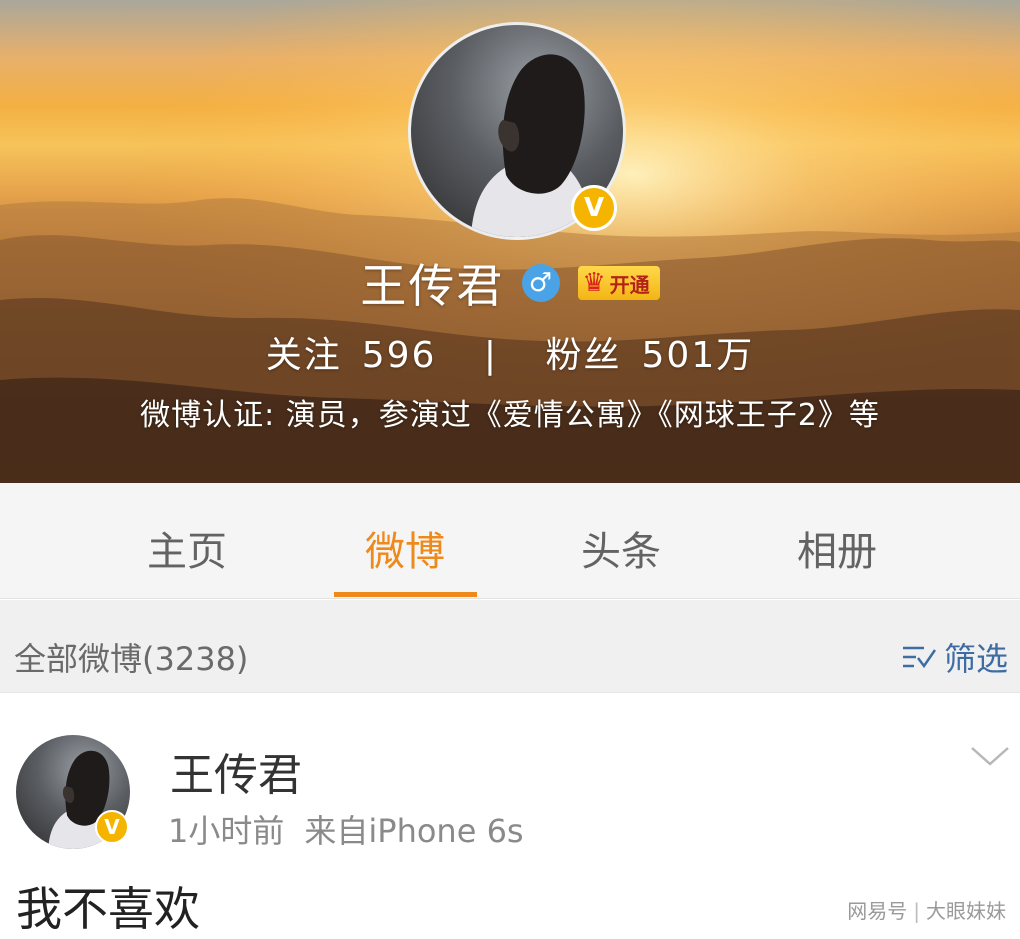 The height and width of the screenshot is (939, 1020). Describe the element at coordinates (358, 355) in the screenshot. I see `following-stat: 关注 596` at that location.